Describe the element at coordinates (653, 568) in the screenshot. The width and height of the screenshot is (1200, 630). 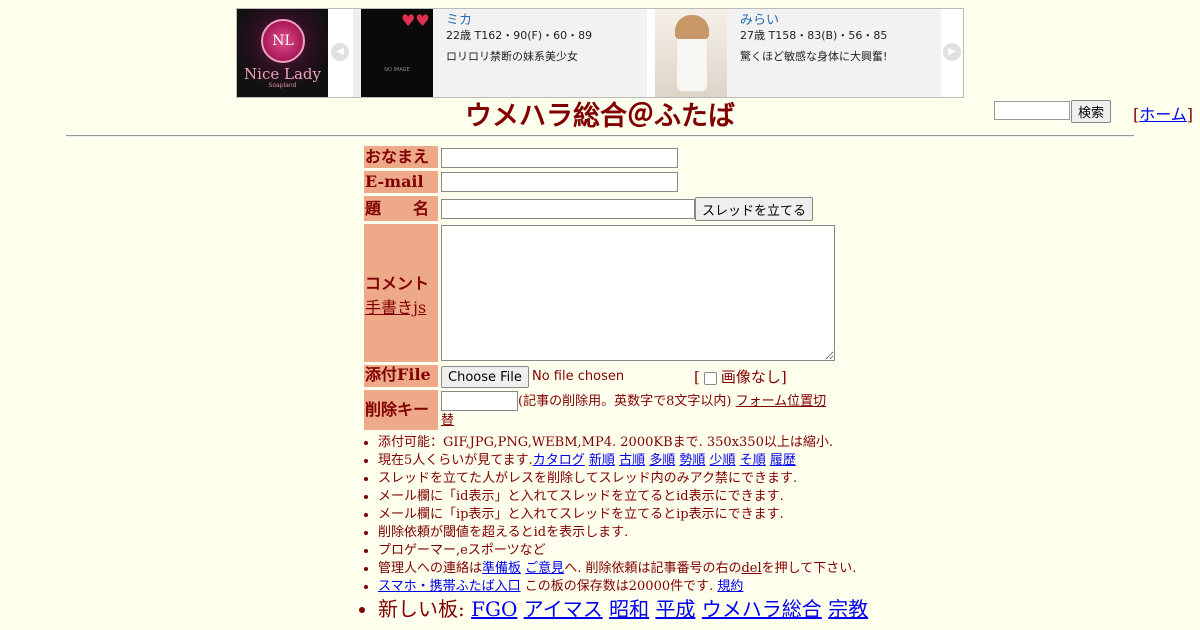
I see `delete-instructions: へ. 削除依頼は記事番号の右の` at that location.